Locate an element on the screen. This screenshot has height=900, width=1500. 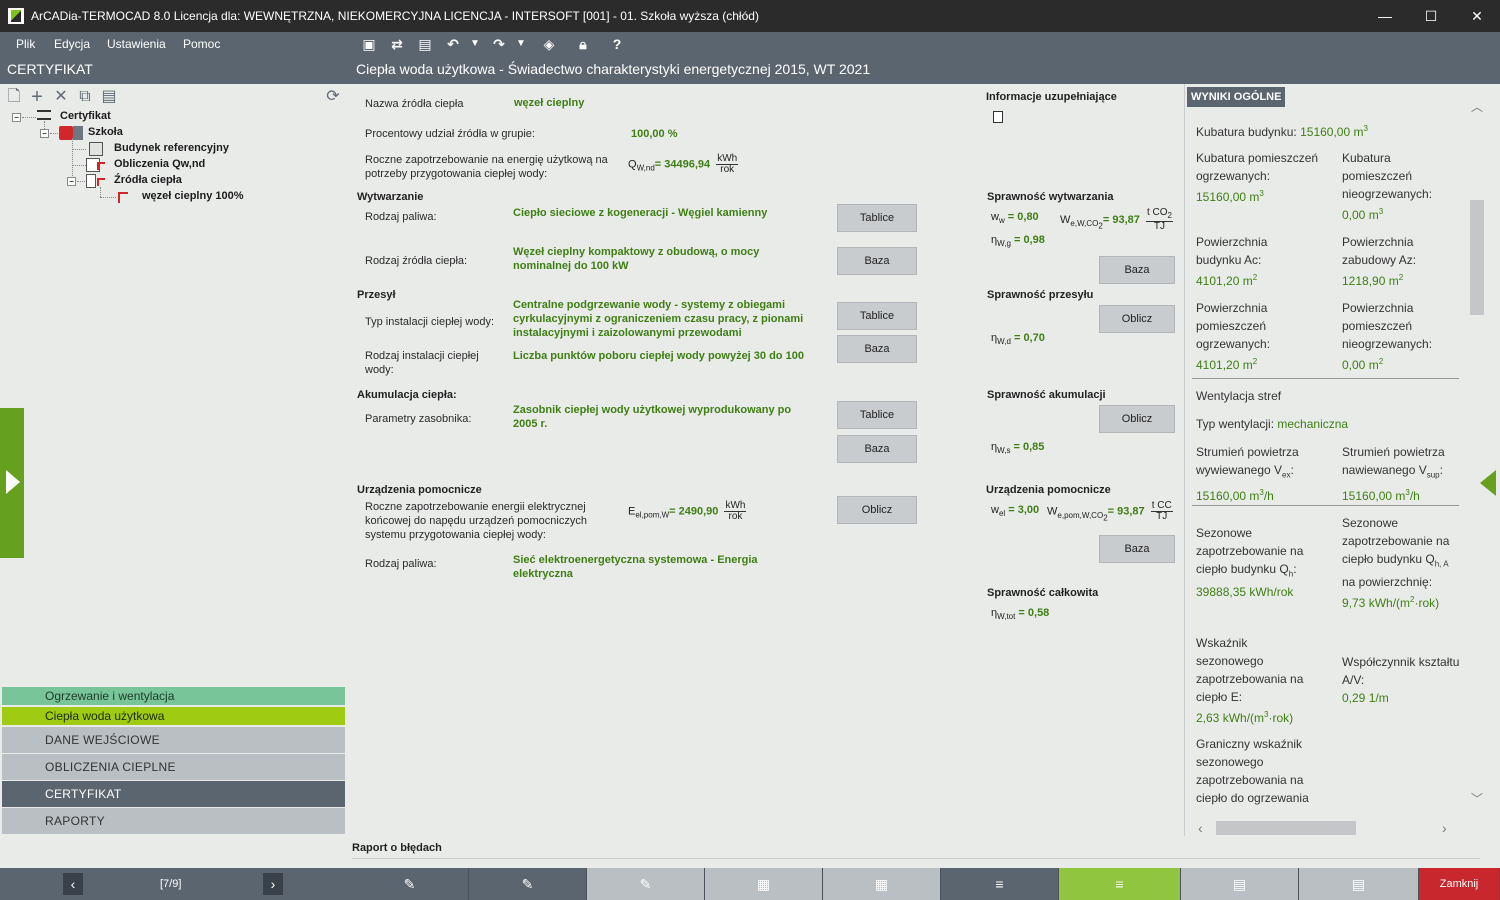
aux-calc-button: Oblicz is located at coordinates (877, 510).